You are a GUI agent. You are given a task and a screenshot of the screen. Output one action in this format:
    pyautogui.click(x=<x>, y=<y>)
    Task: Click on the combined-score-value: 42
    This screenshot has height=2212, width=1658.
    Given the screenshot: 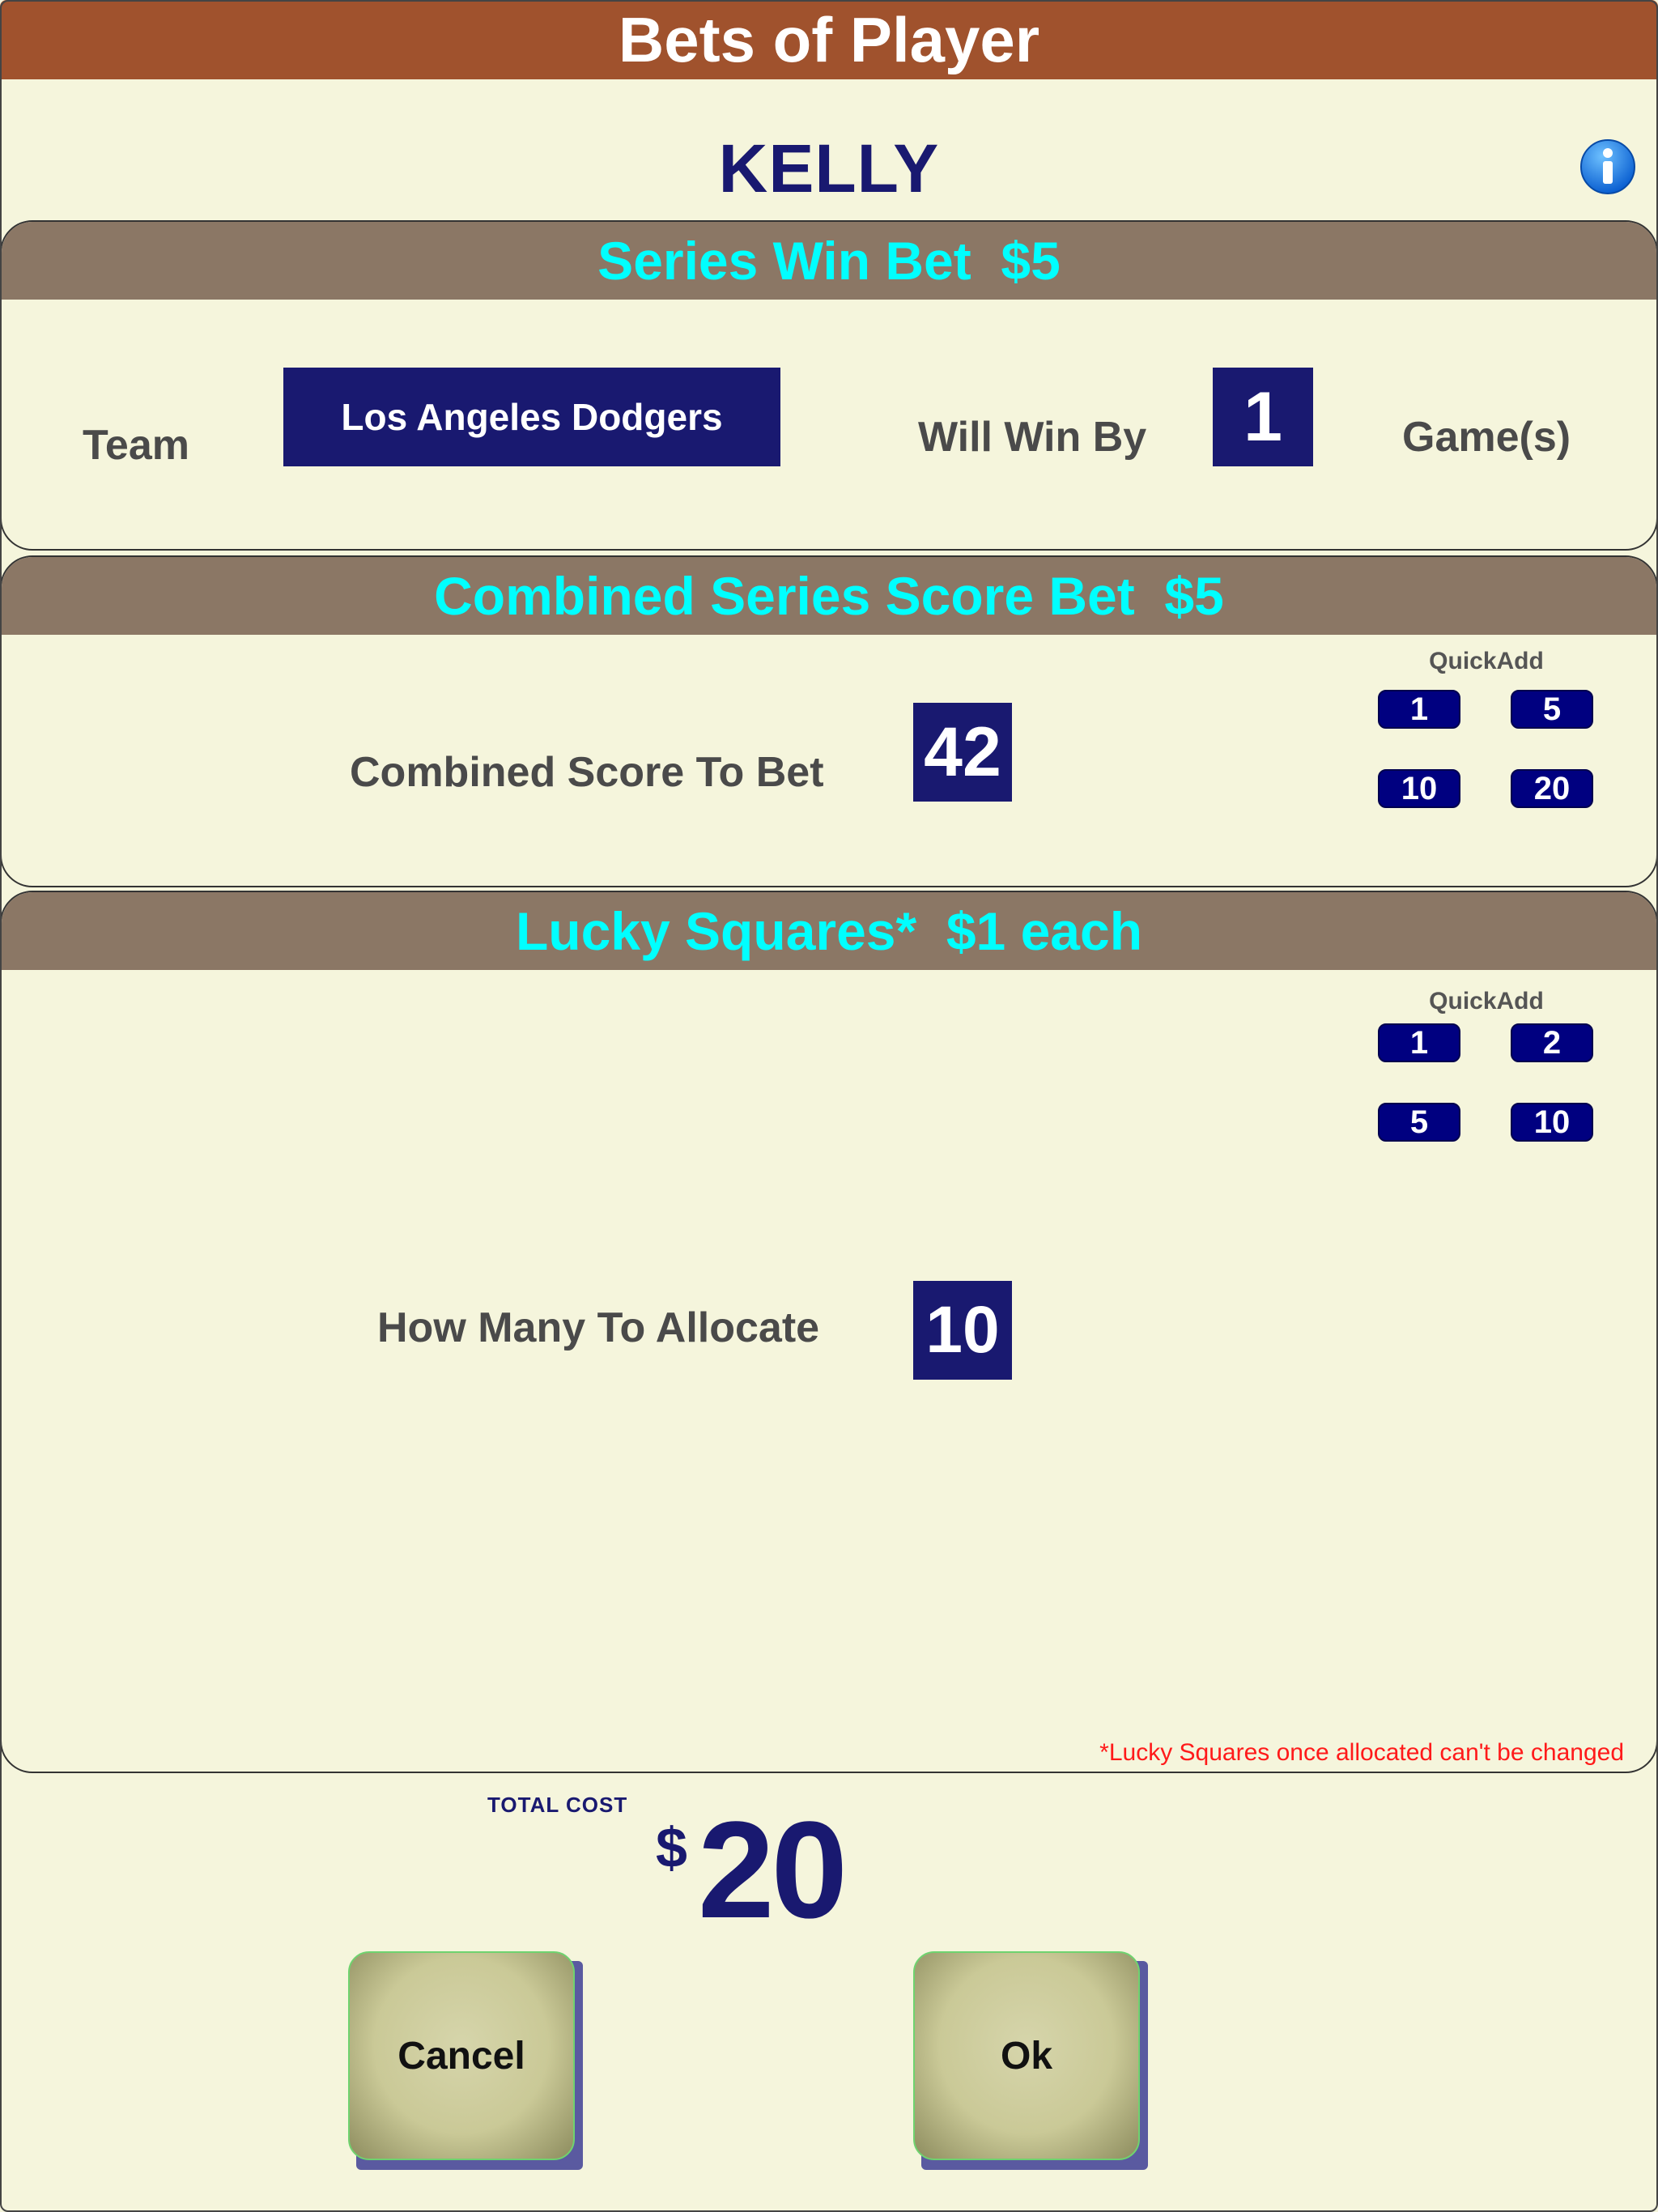 What is the action you would take?
    pyautogui.click(x=962, y=753)
    